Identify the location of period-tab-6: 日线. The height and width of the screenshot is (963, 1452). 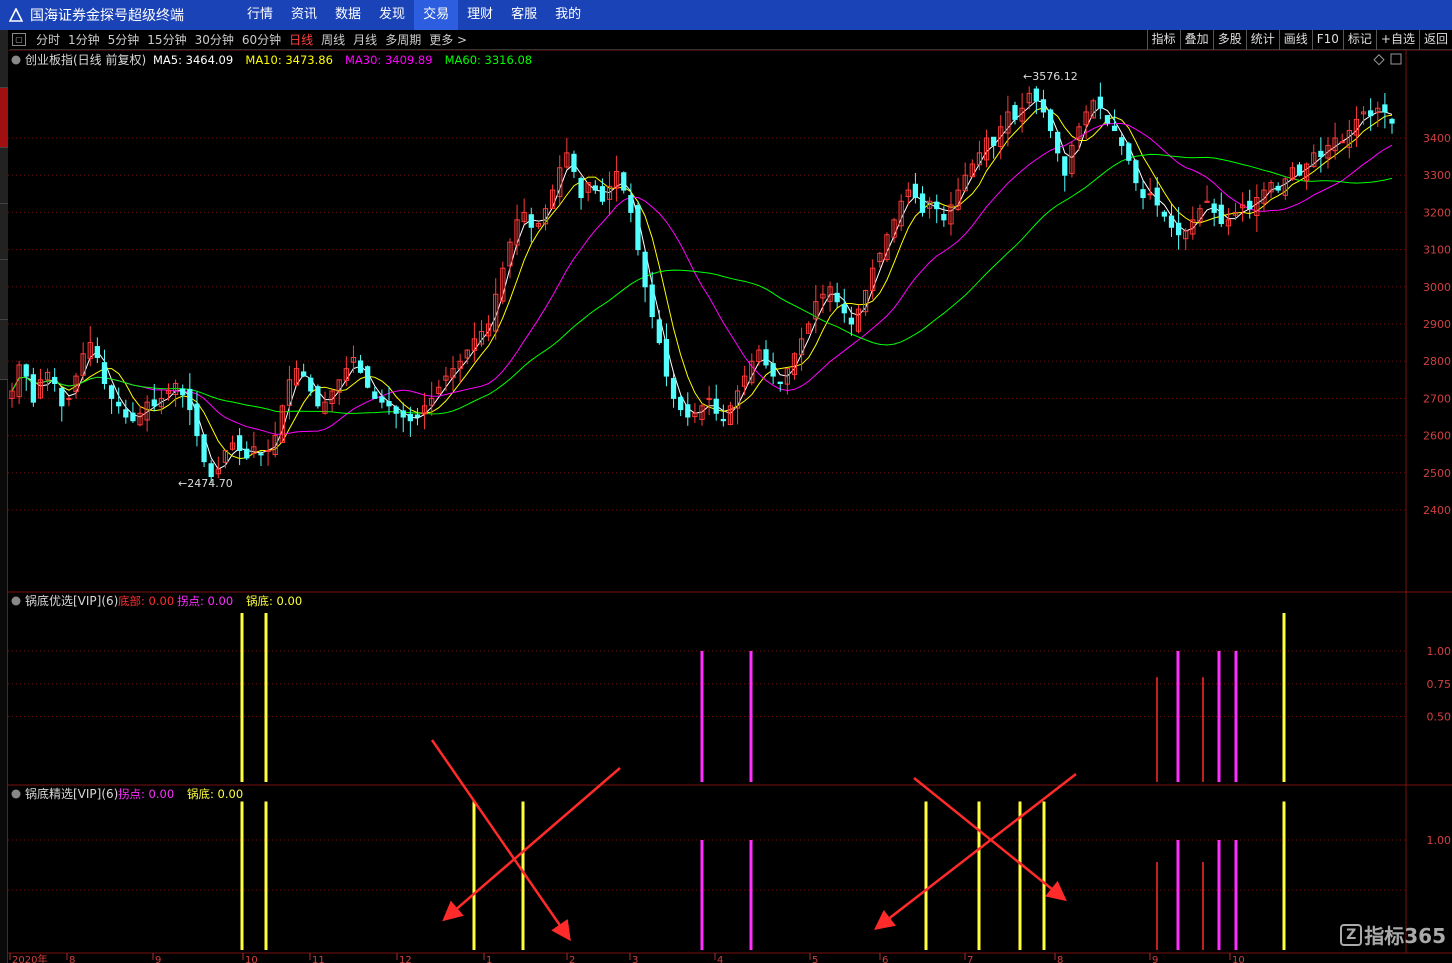
(301, 39).